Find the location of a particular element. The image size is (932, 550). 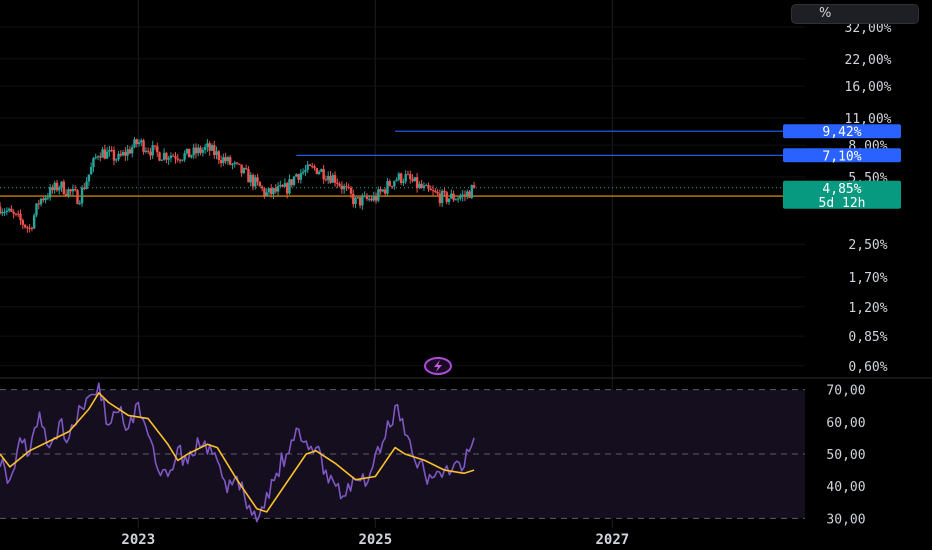

candles is located at coordinates (238, 184).